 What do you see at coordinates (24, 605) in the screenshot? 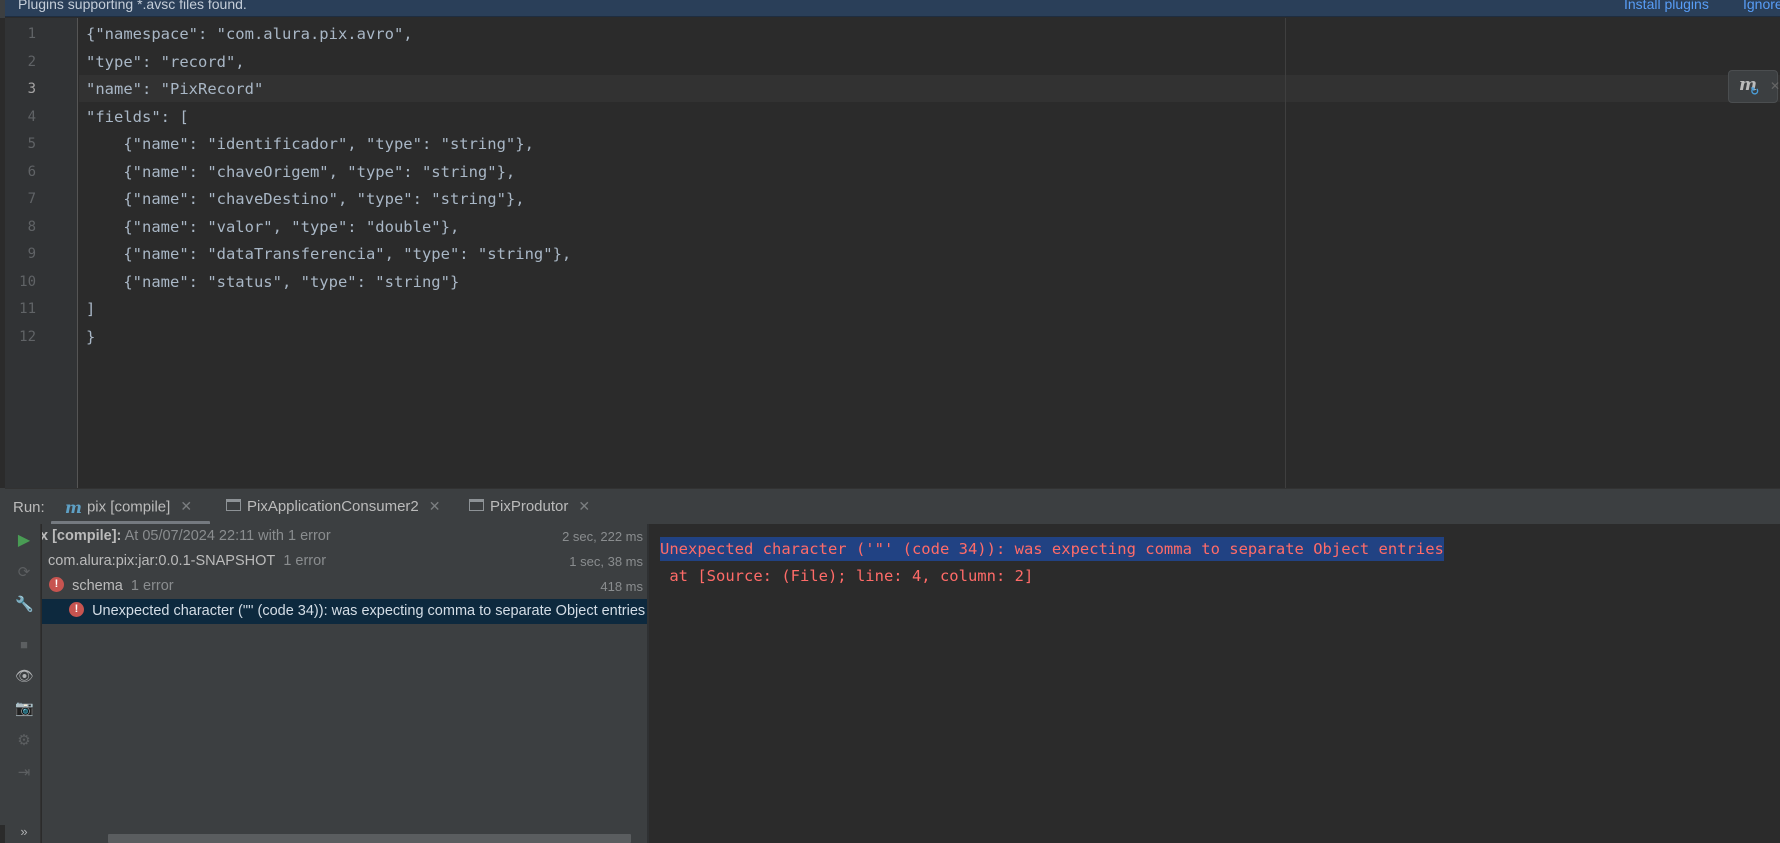
I see `wrench-icon: 🔧` at bounding box center [24, 605].